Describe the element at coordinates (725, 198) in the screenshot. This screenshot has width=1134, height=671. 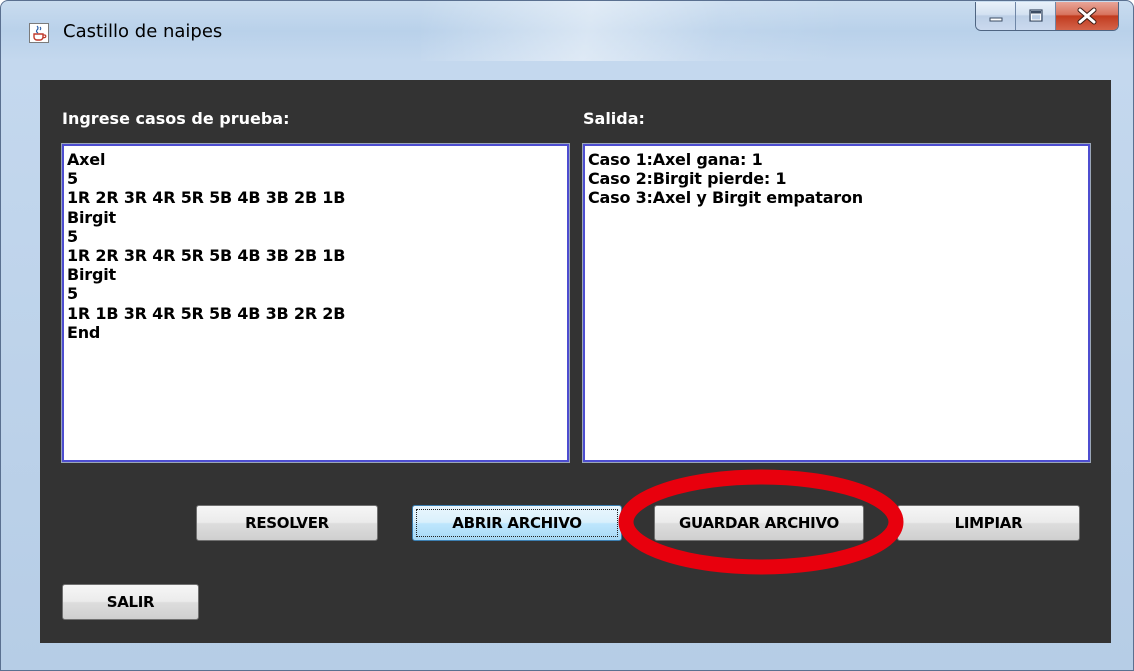
I see `output-line: Caso 3:Axel y Birgit empataron` at that location.